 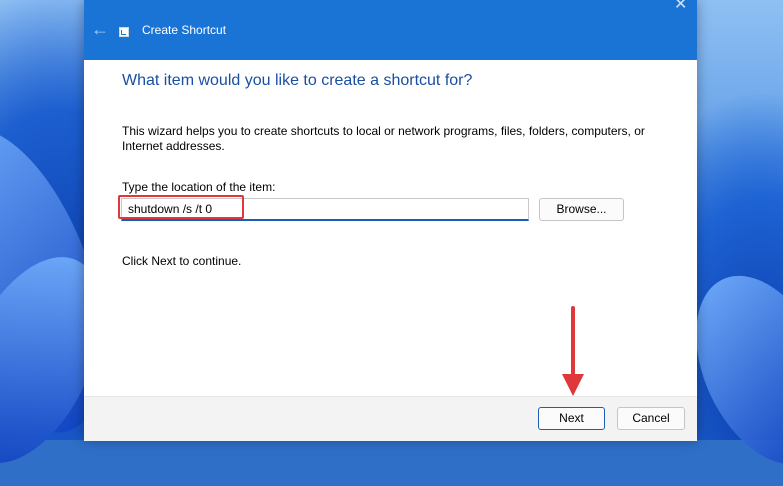 What do you see at coordinates (571, 418) in the screenshot?
I see `next-button: Next` at bounding box center [571, 418].